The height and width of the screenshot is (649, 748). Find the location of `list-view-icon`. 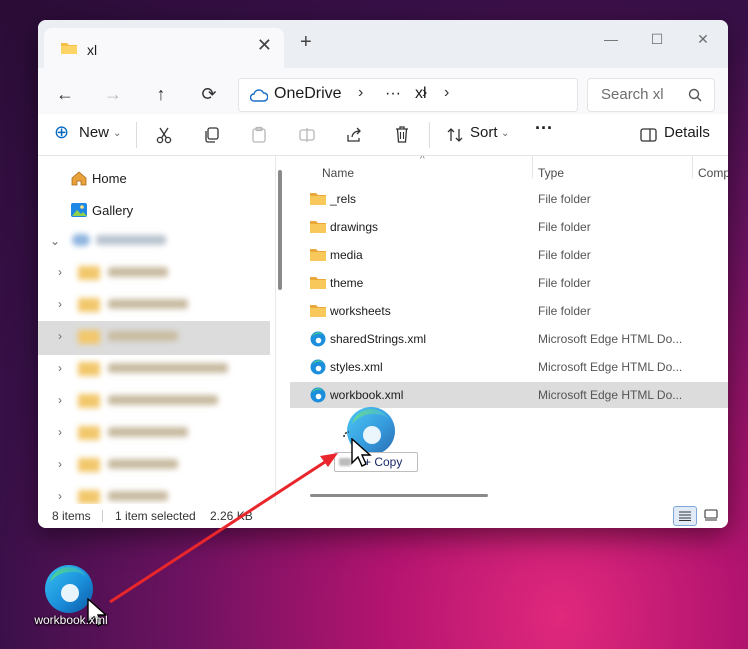

list-view-icon is located at coordinates (685, 516).